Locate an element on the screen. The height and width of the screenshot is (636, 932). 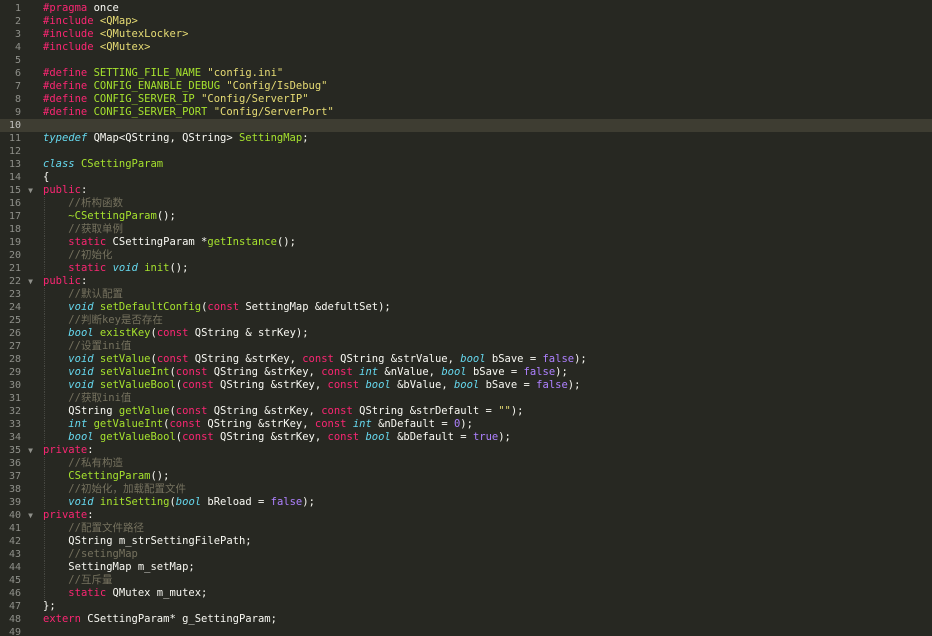
code-line: }; is located at coordinates (484, 606).